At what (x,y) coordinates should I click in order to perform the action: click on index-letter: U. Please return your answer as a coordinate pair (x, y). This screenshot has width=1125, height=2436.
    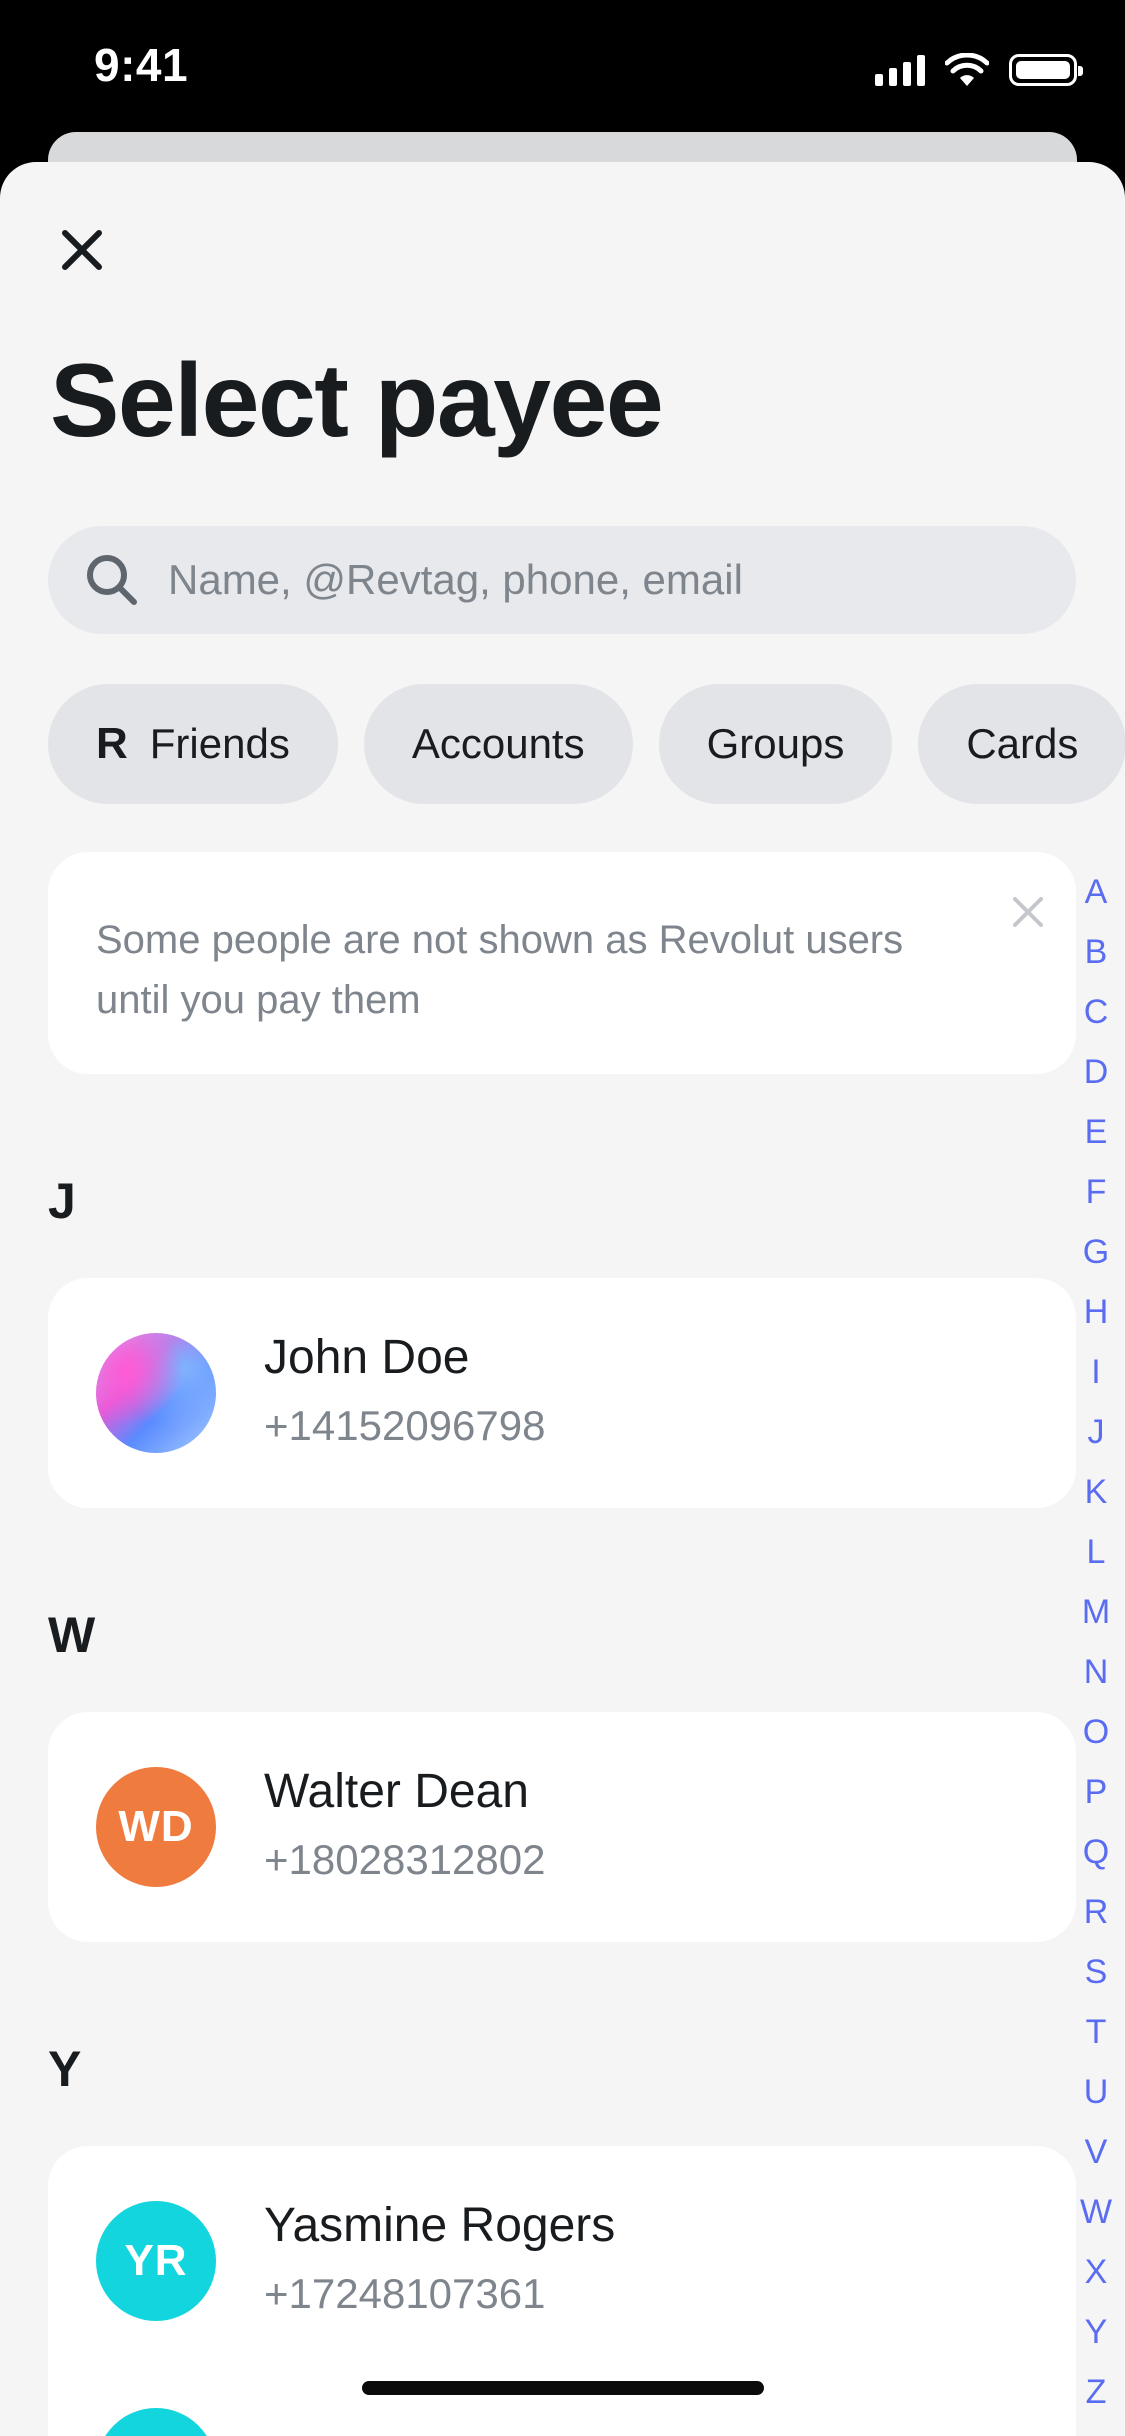
    Looking at the image, I should click on (1096, 2092).